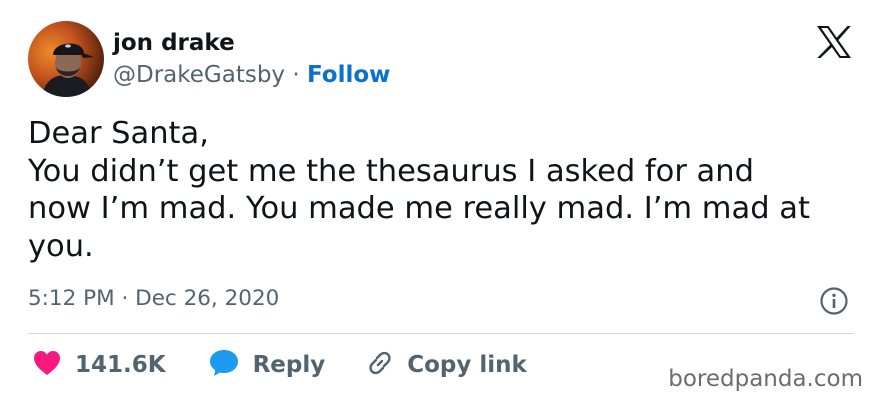 Image resolution: width=880 pixels, height=400 pixels. Describe the element at coordinates (118, 133) in the screenshot. I see `tweet-text-line: Dear Santa,` at that location.